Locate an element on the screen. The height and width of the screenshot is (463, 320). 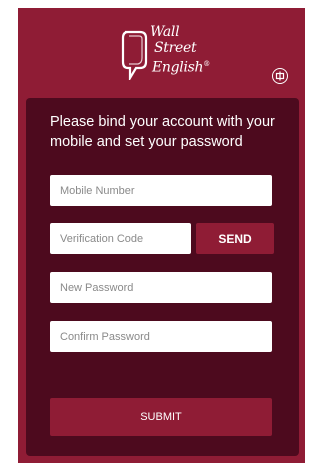
brand-line-2: Street is located at coordinates (175, 48).